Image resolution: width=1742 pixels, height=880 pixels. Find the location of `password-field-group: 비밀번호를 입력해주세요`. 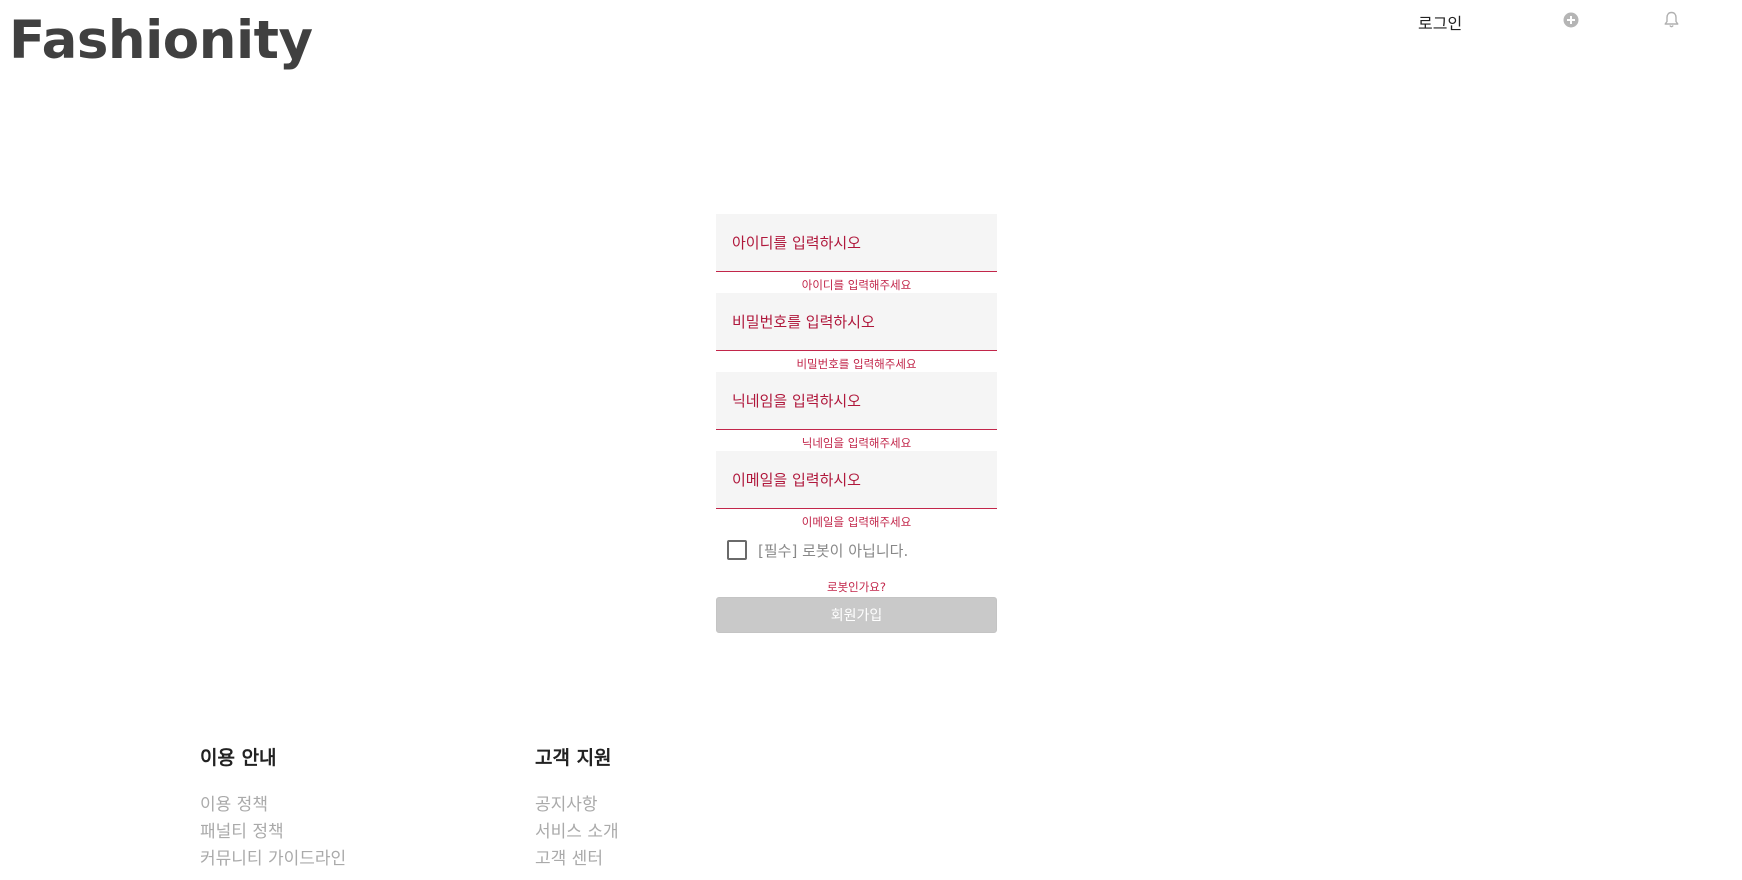

password-field-group: 비밀번호를 입력해주세요 is located at coordinates (856, 332).